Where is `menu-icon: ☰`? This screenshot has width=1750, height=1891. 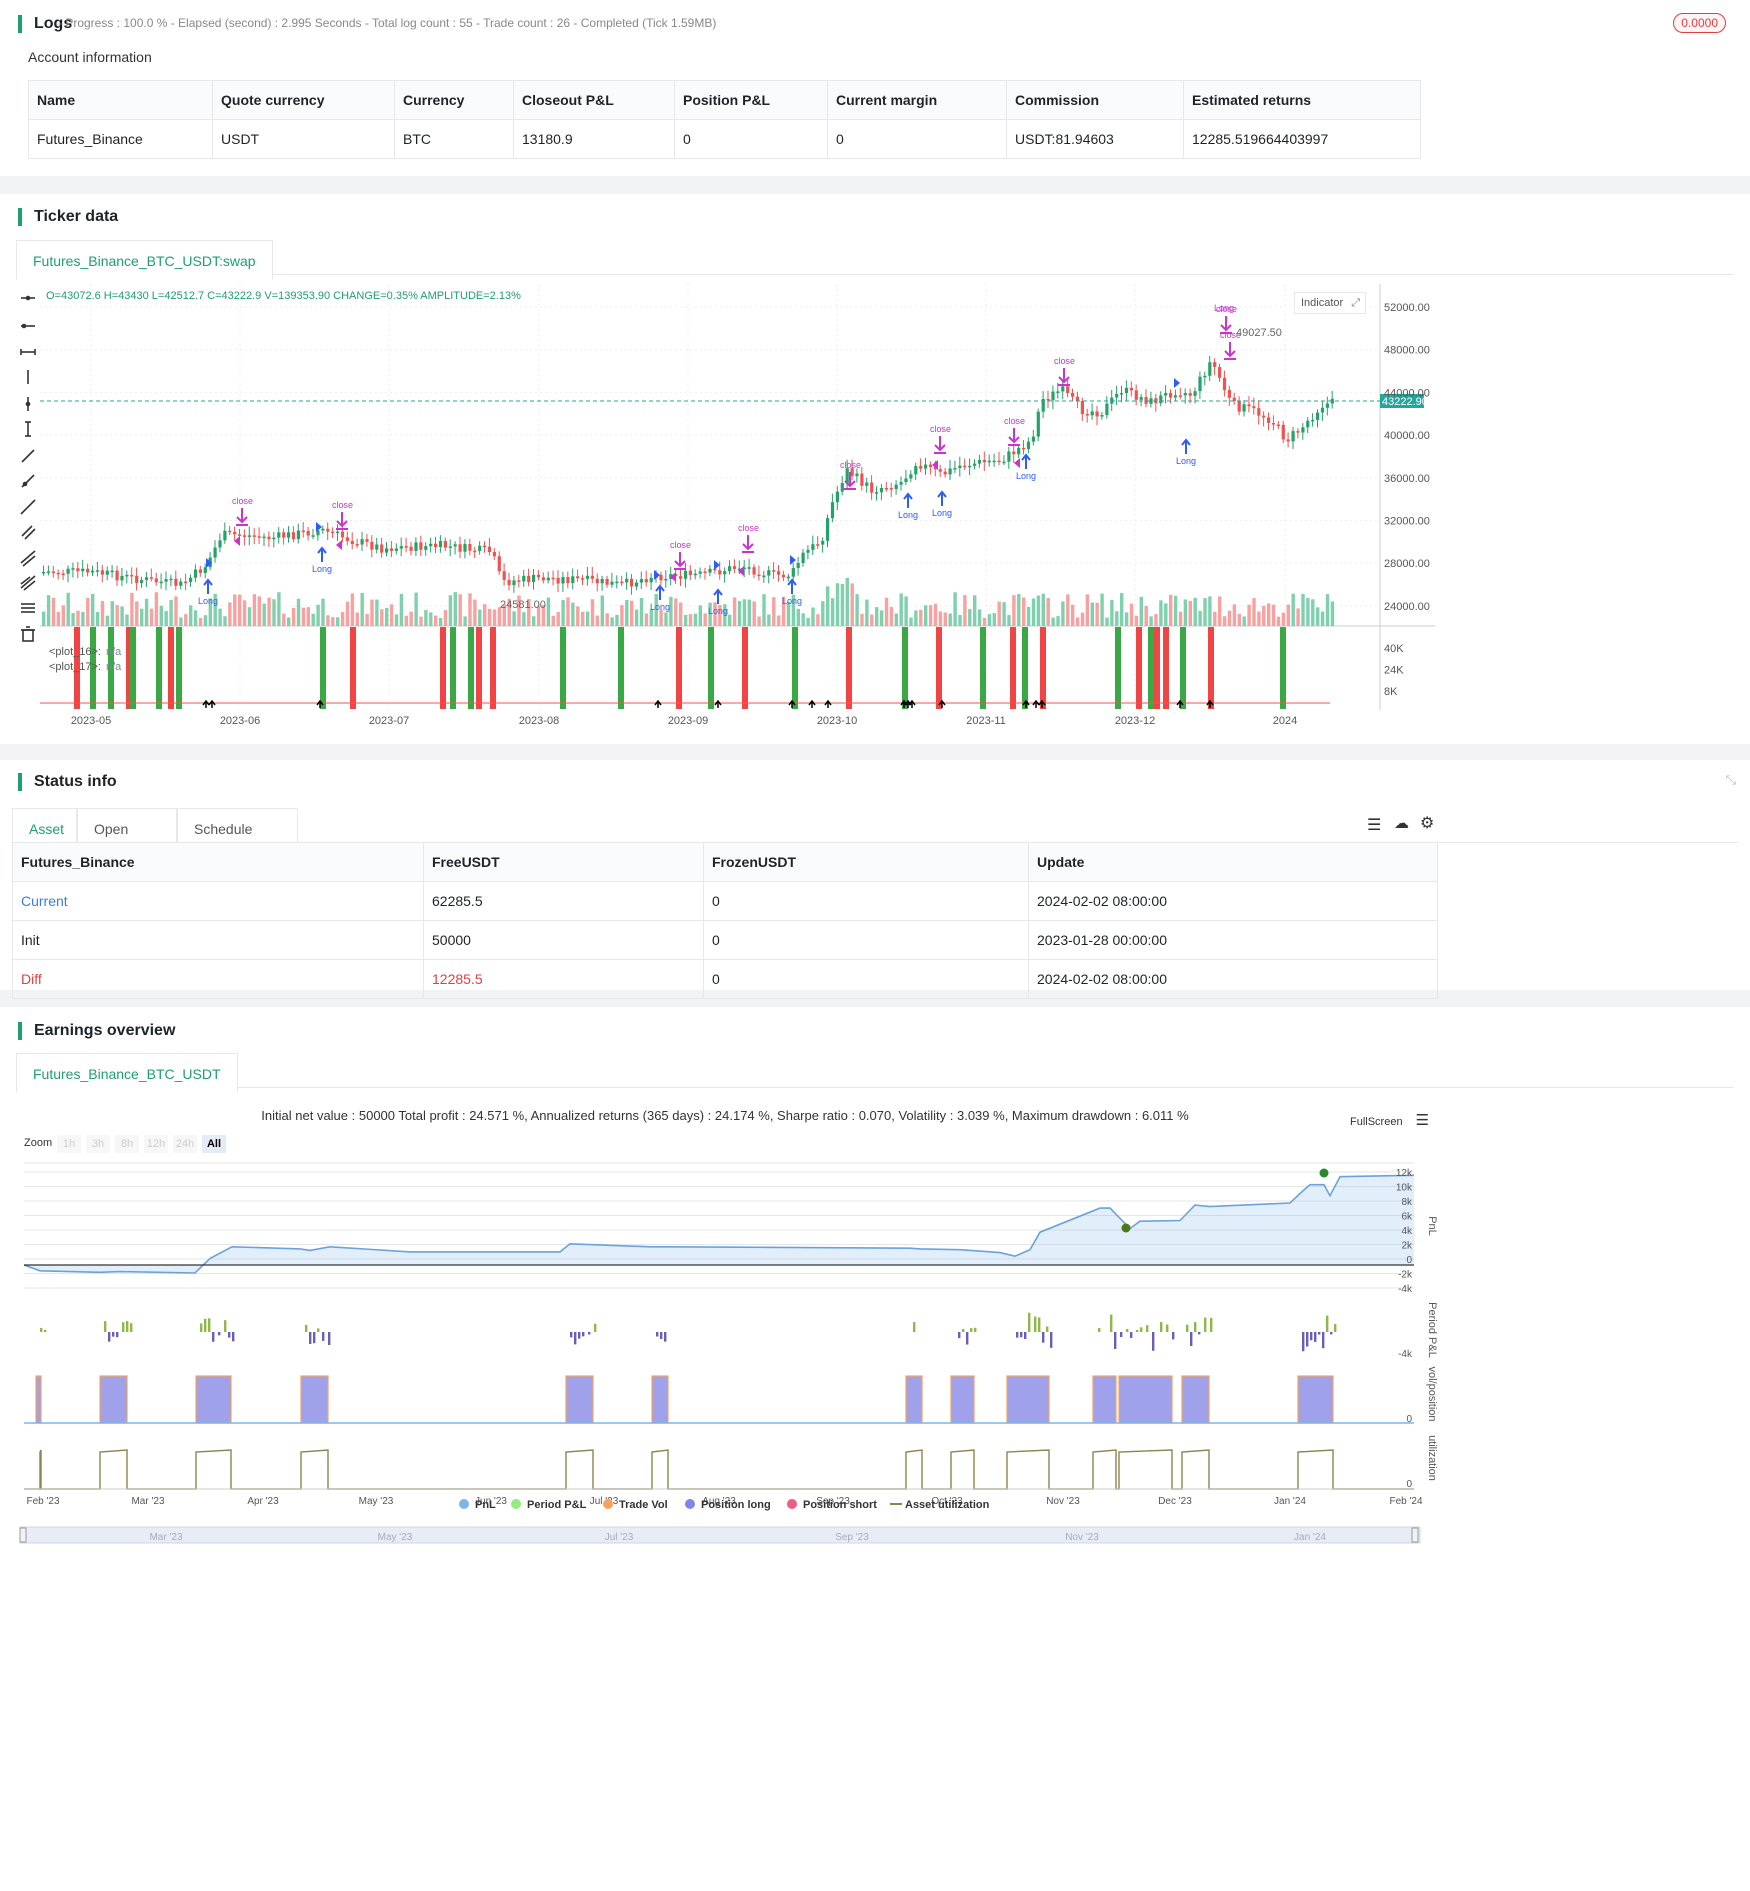 menu-icon: ☰ is located at coordinates (1422, 1120).